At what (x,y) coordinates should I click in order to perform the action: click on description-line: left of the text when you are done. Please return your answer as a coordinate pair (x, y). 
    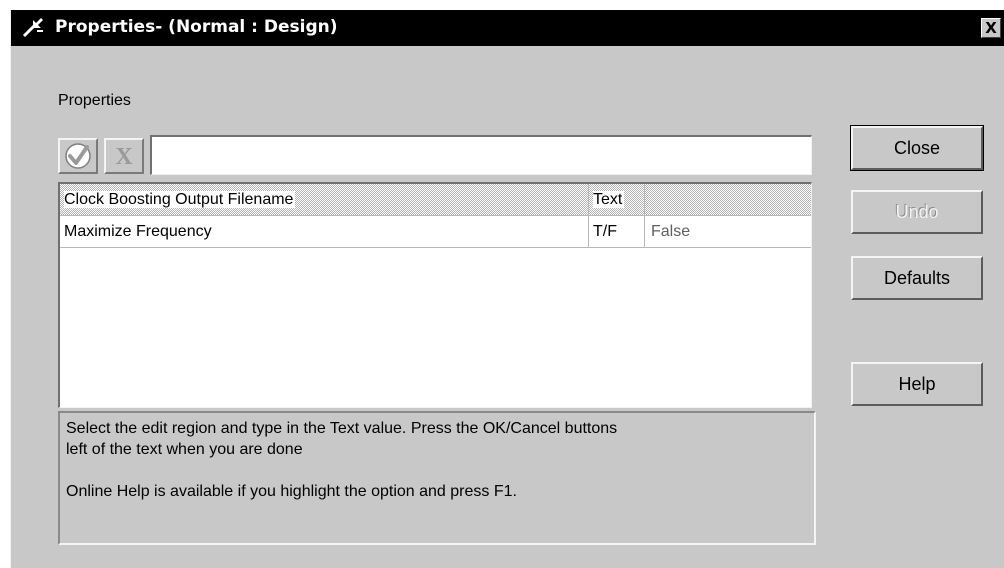
    Looking at the image, I should click on (184, 449).